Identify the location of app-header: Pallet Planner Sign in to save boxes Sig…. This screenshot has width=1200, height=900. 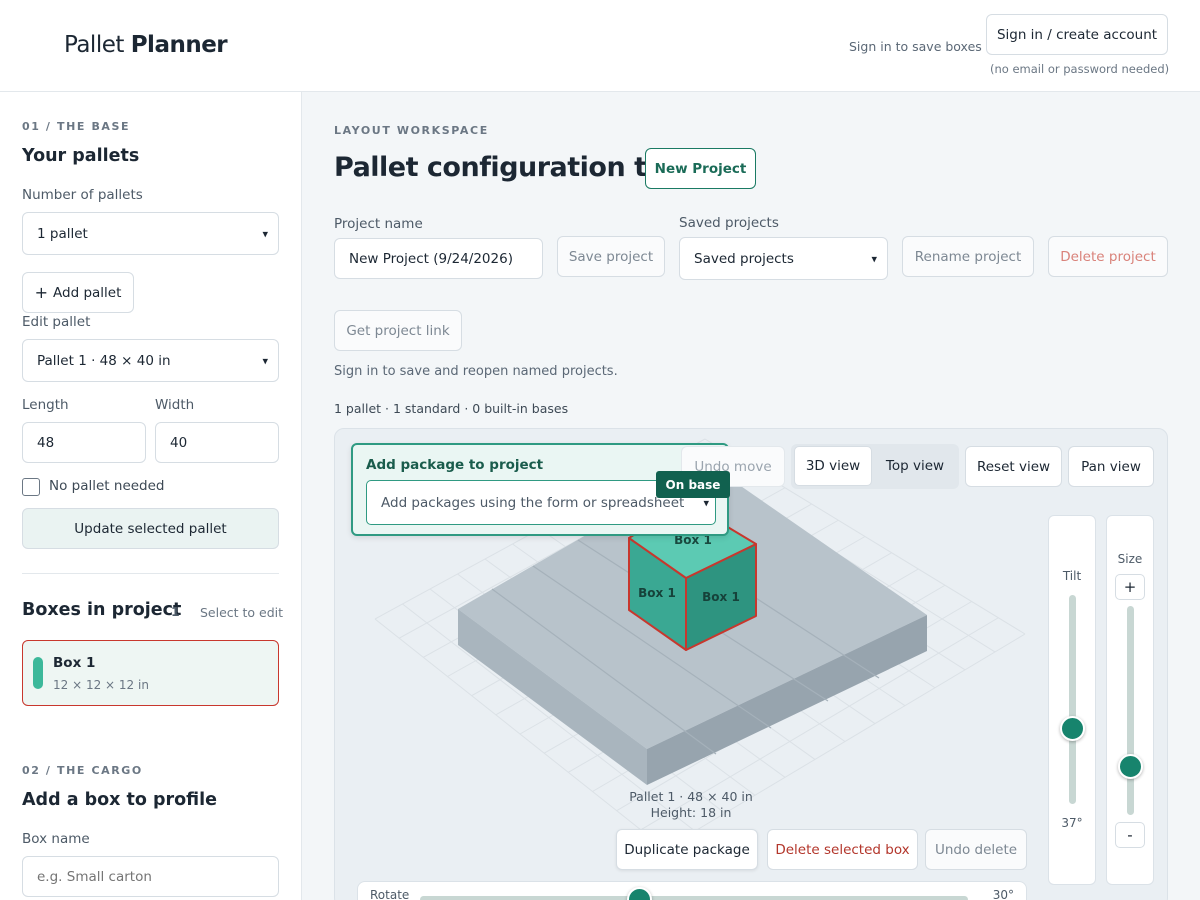
(600, 46).